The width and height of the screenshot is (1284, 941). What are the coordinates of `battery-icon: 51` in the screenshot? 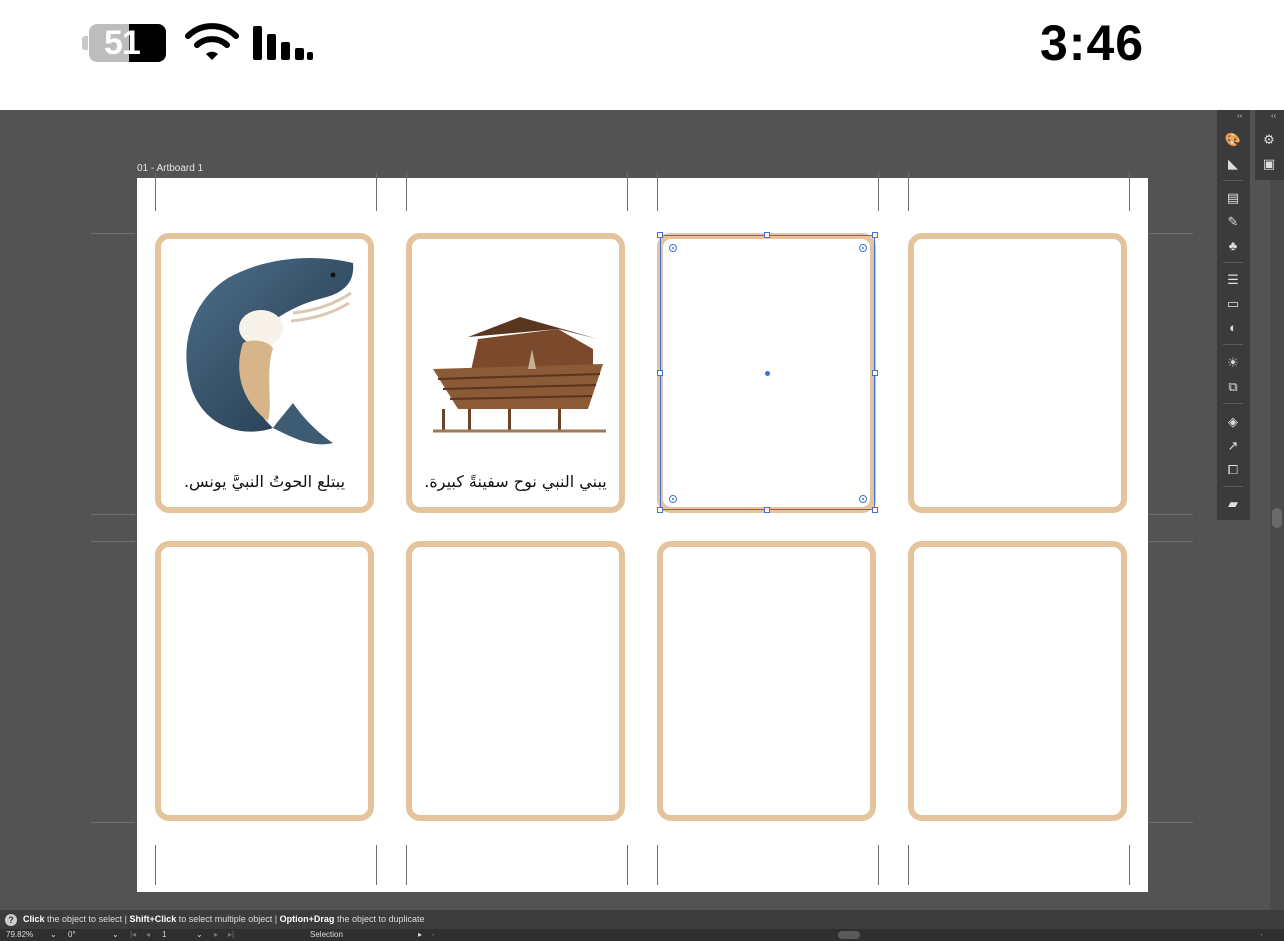 It's located at (124, 43).